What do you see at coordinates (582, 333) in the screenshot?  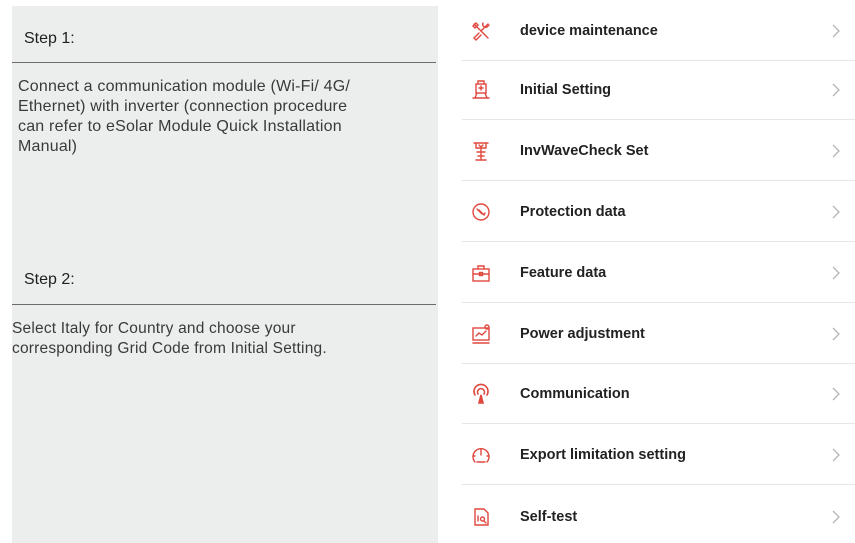 I see `menu-item-label: Power adjustment` at bounding box center [582, 333].